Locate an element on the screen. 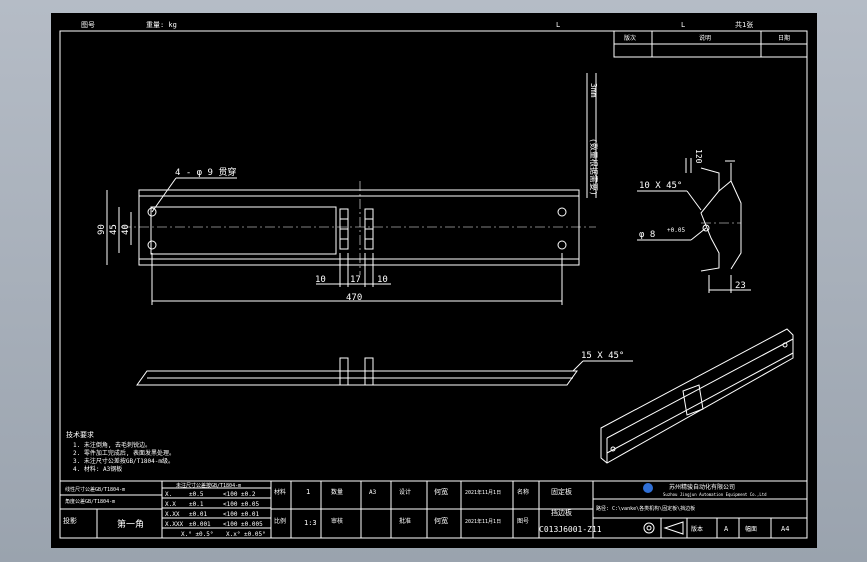 The image size is (867, 562). scale-value: 1:3 is located at coordinates (310, 523).